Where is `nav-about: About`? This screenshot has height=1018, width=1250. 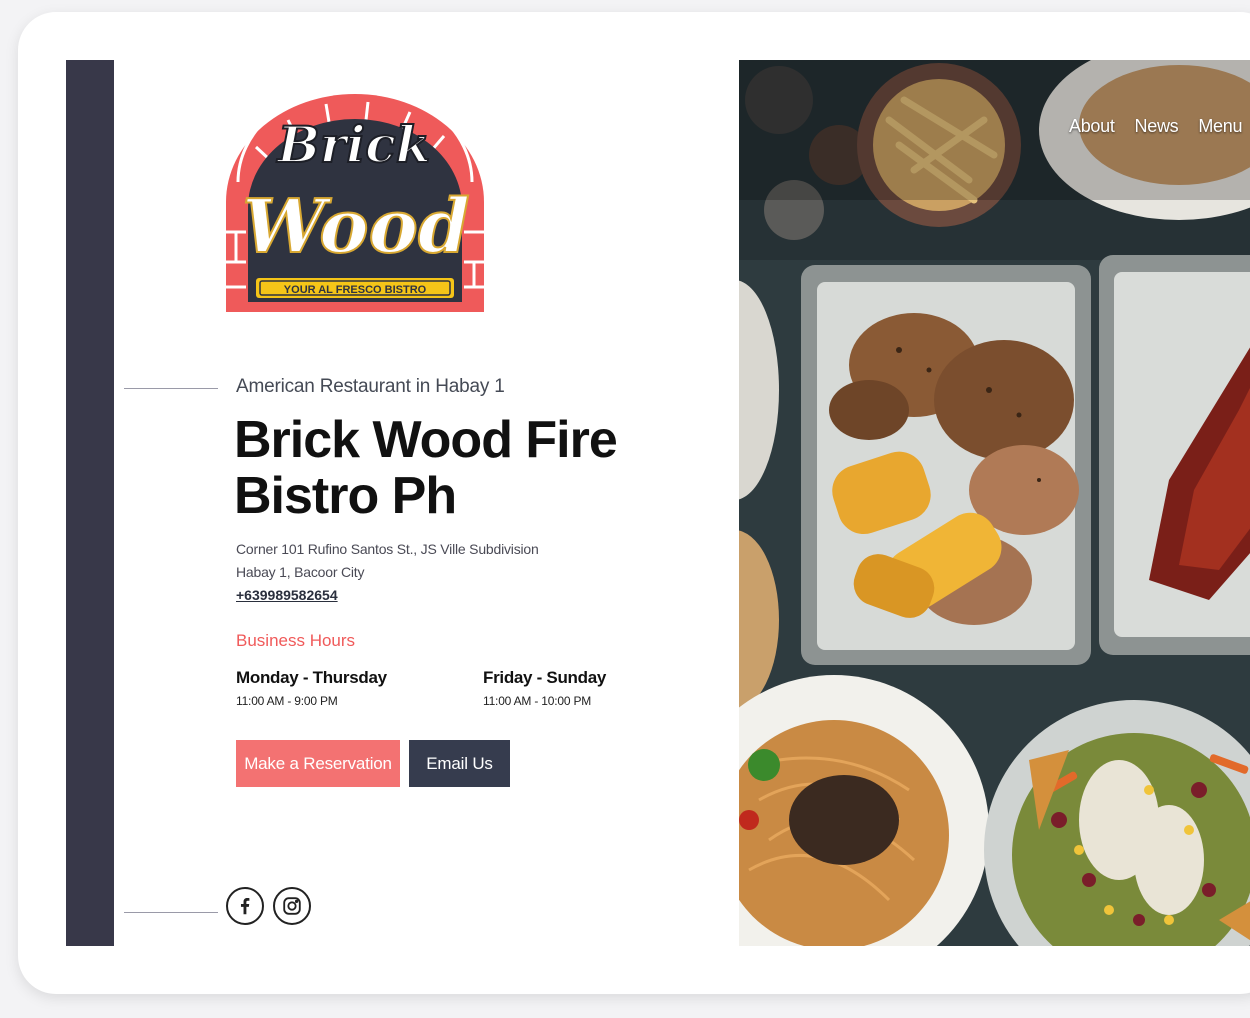 nav-about: About is located at coordinates (1092, 126).